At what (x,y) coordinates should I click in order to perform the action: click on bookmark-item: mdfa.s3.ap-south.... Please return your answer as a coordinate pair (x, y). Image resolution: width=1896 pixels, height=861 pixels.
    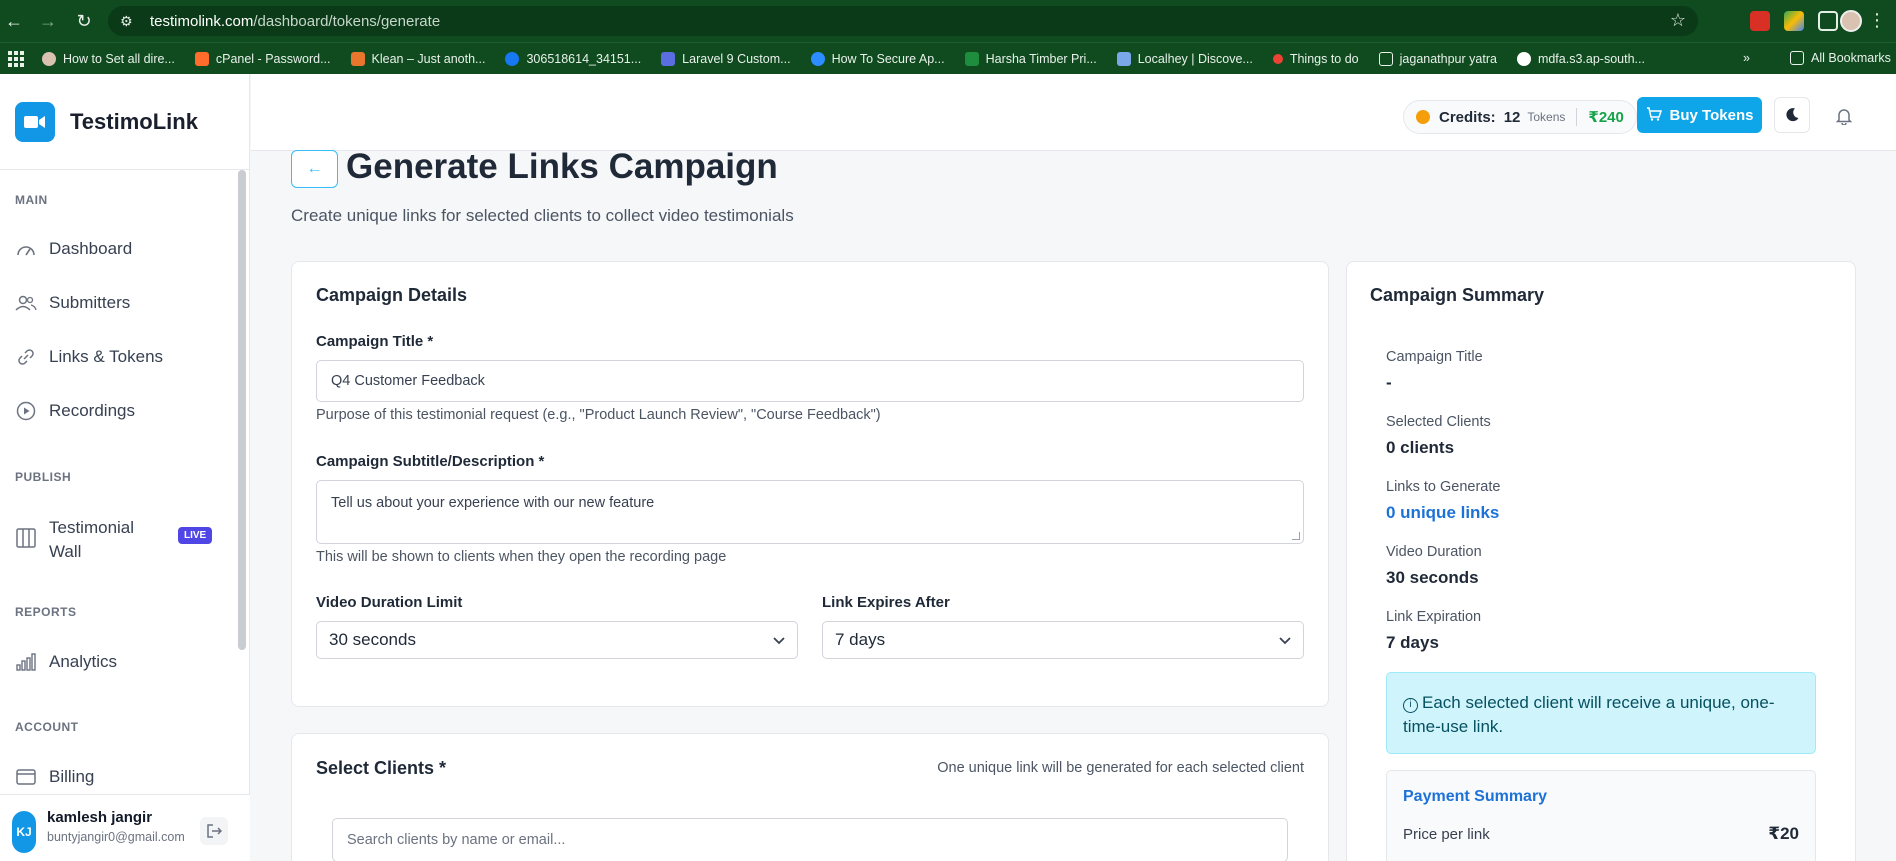
    Looking at the image, I should click on (1580, 58).